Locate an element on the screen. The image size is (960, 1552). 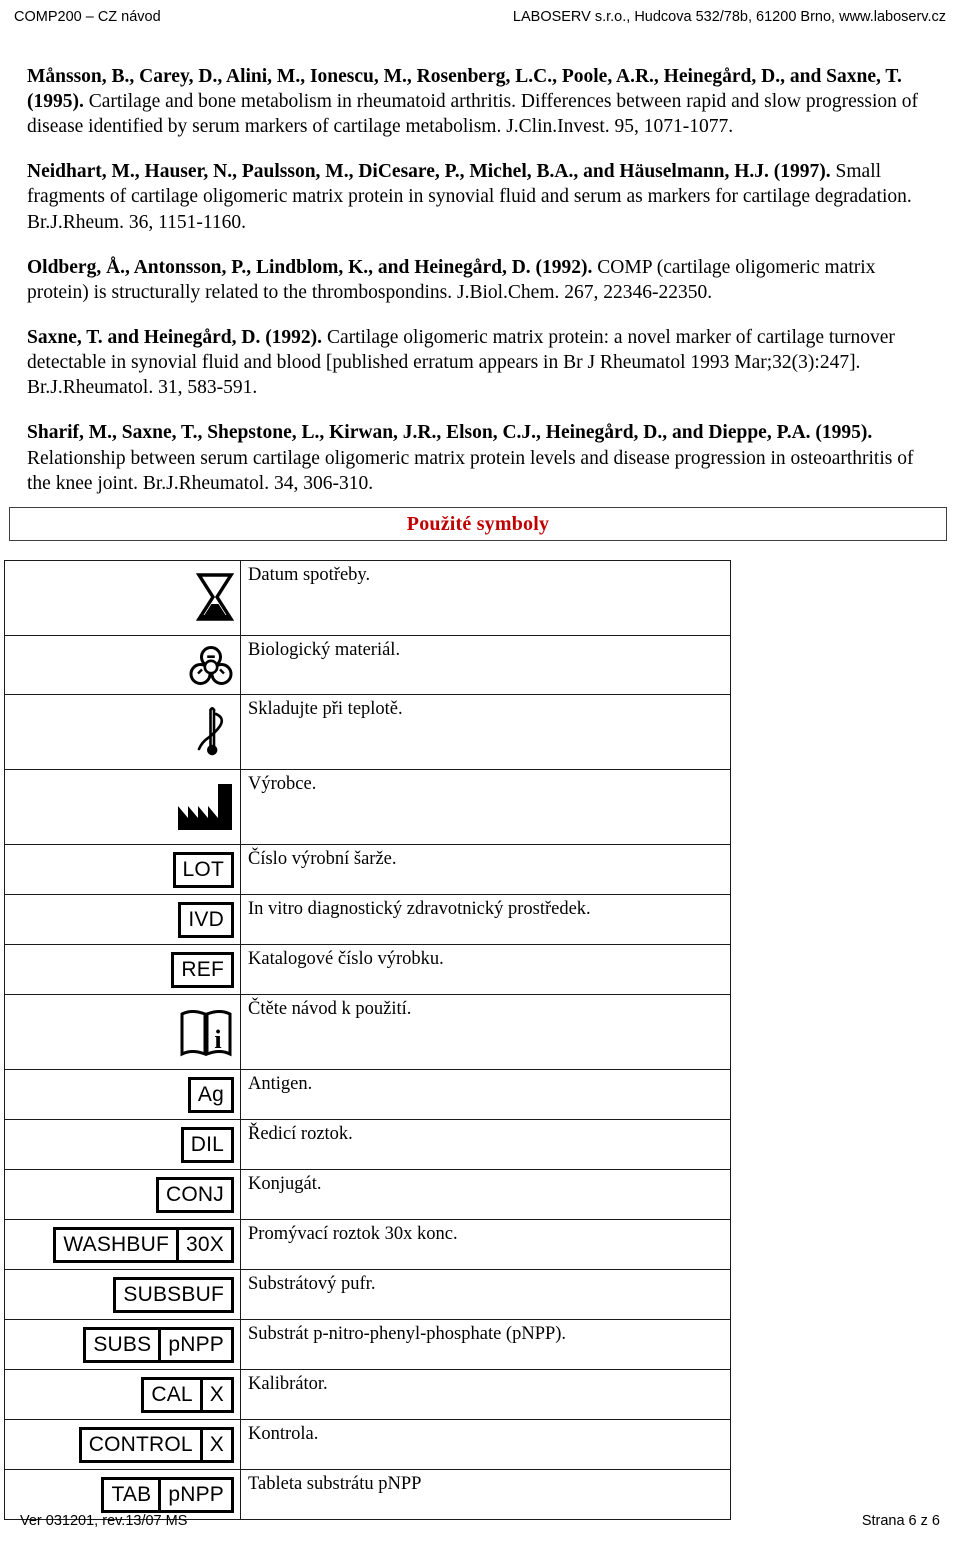
header-document-title: COMP200 – CZ návod is located at coordinates (87, 17).